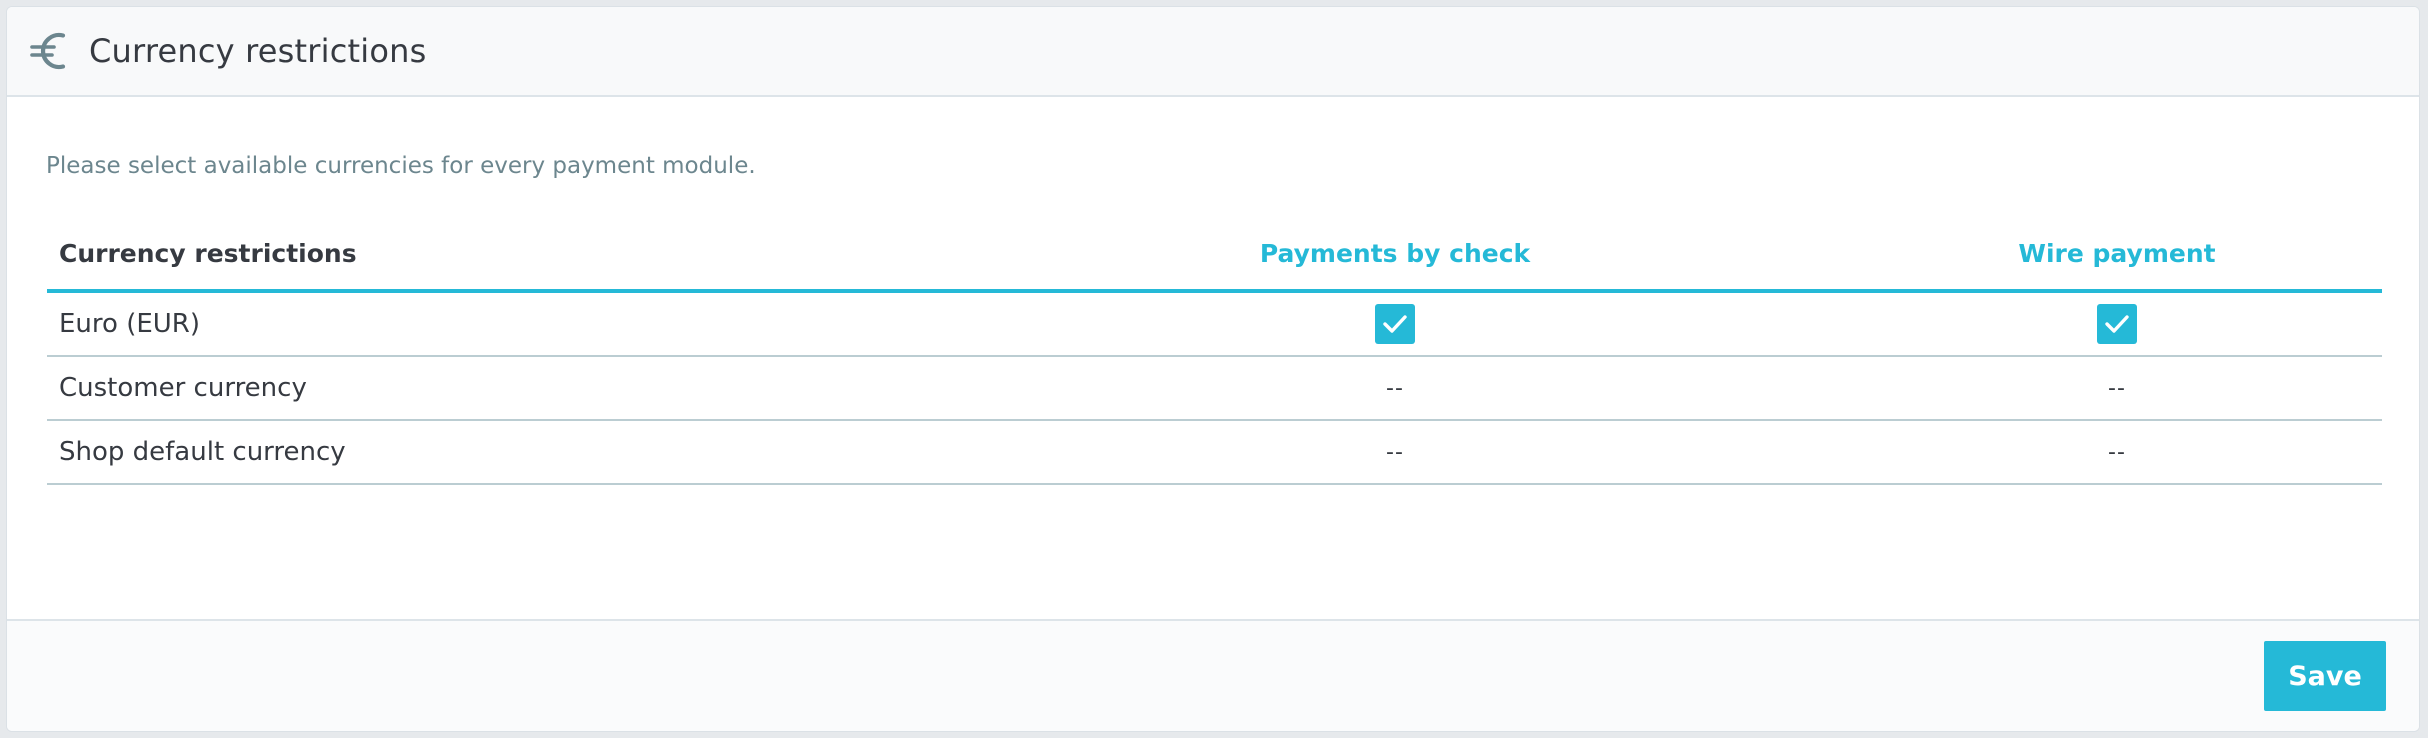 The image size is (2428, 738). I want to click on panel-header: Currency restrictions, so click(1213, 52).